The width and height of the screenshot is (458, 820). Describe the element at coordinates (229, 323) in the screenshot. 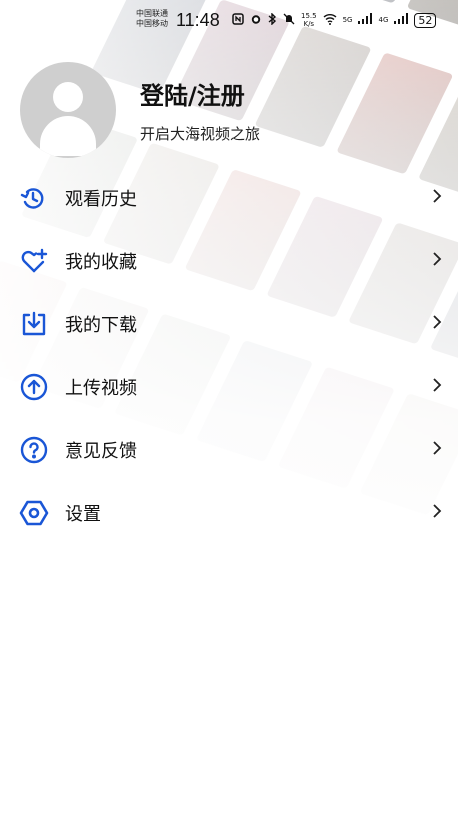

I see `menu-item-downloads: 我的下载` at that location.